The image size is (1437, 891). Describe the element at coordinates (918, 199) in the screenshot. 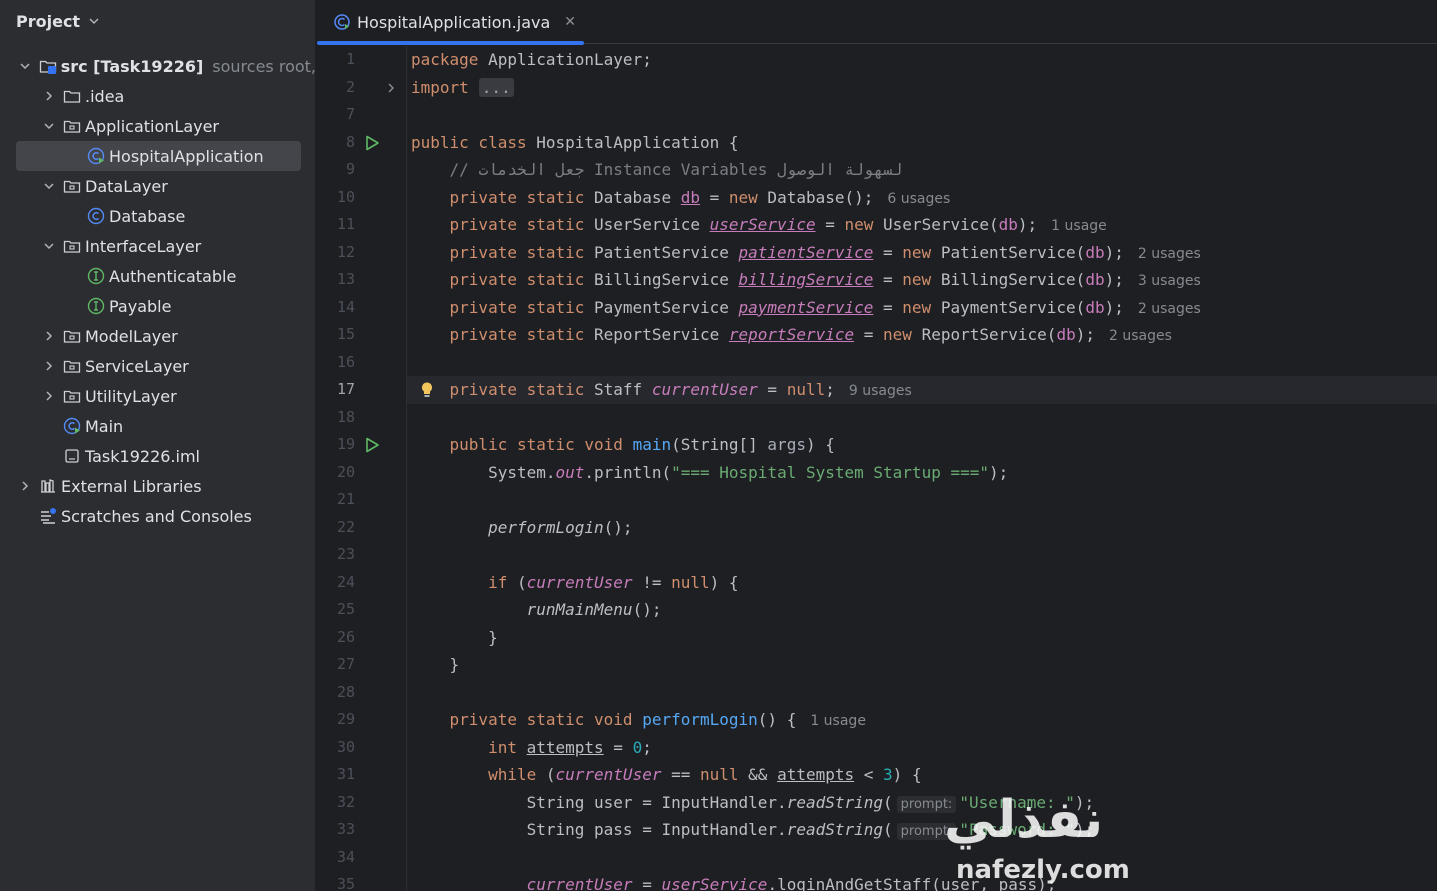

I see `usages-hint: 6 usages` at that location.